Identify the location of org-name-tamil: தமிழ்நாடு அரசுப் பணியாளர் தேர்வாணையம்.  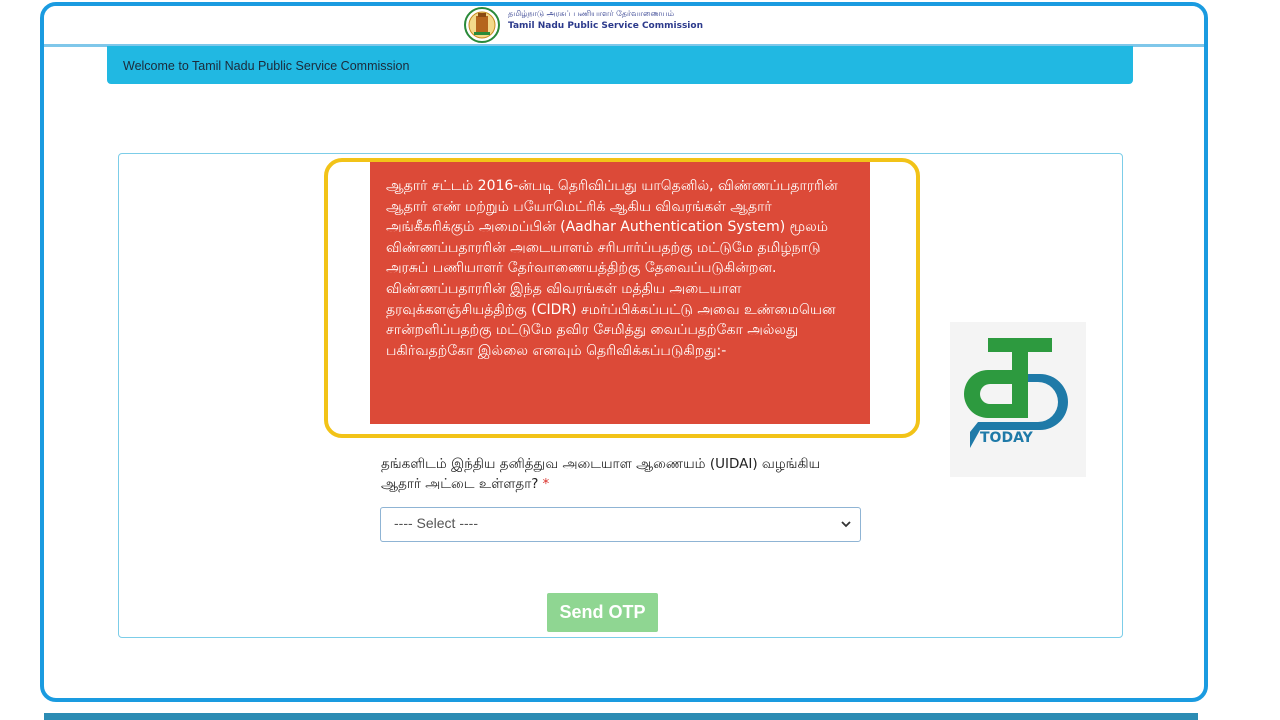
(591, 13).